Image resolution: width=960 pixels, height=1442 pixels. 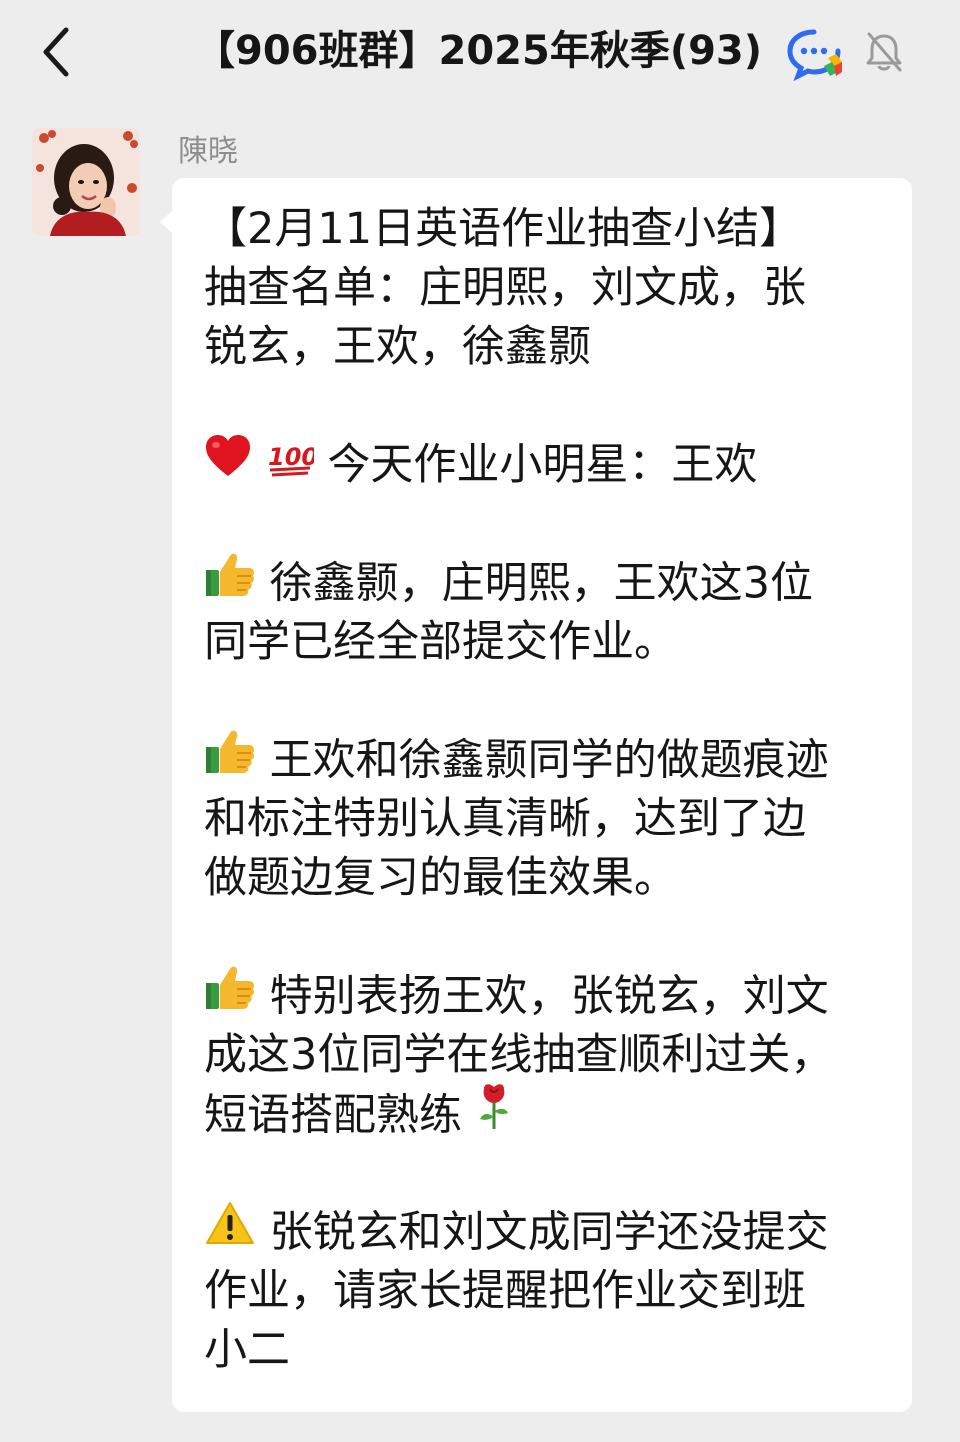 I want to click on chat-title: 【906班群】2025年秋季(93), so click(x=479, y=51).